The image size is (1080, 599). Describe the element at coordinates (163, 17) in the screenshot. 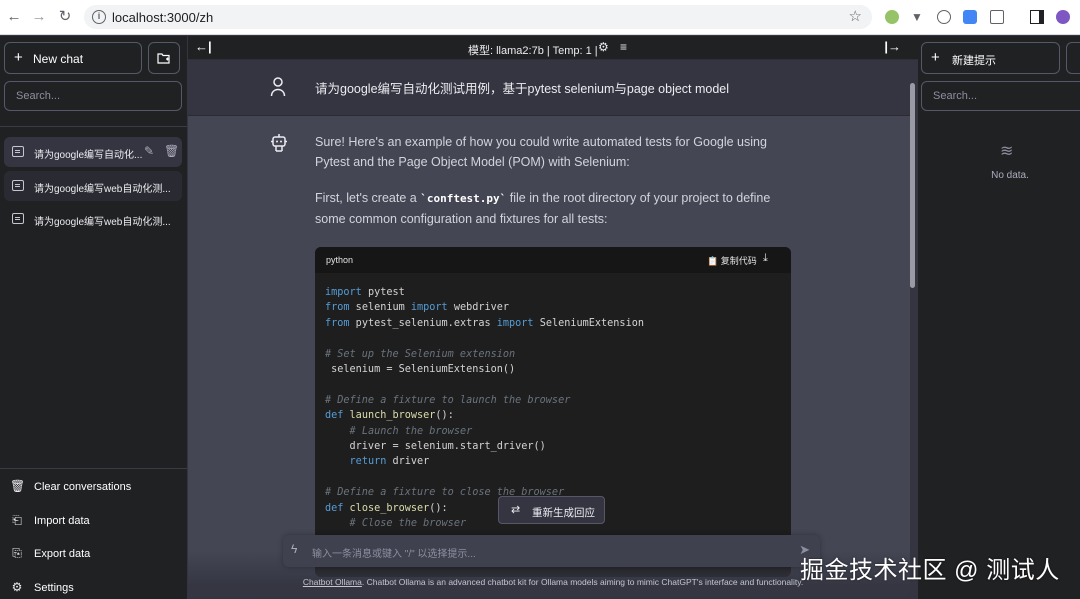

I see `url-text: localhost:3000/zh` at that location.